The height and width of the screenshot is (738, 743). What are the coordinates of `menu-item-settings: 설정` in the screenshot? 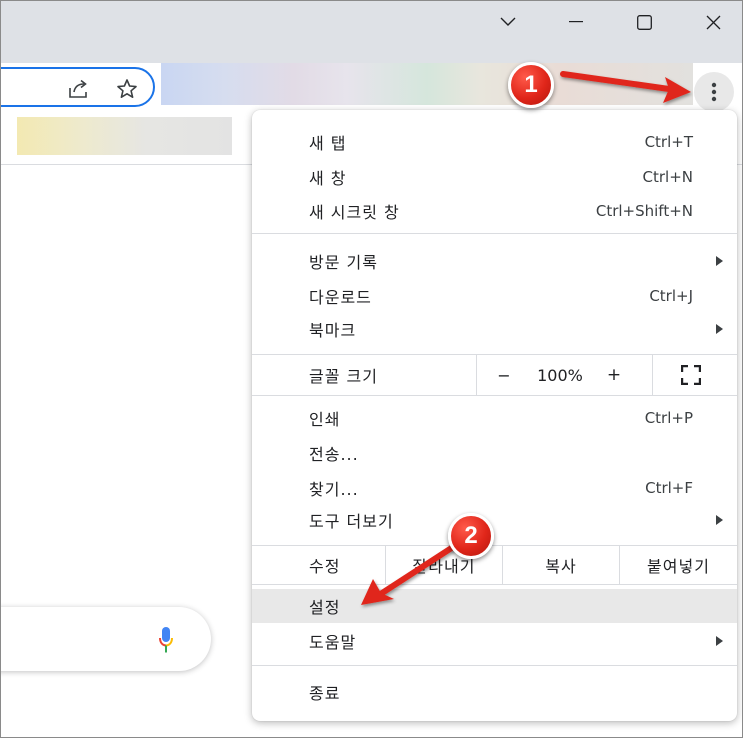 It's located at (494, 606).